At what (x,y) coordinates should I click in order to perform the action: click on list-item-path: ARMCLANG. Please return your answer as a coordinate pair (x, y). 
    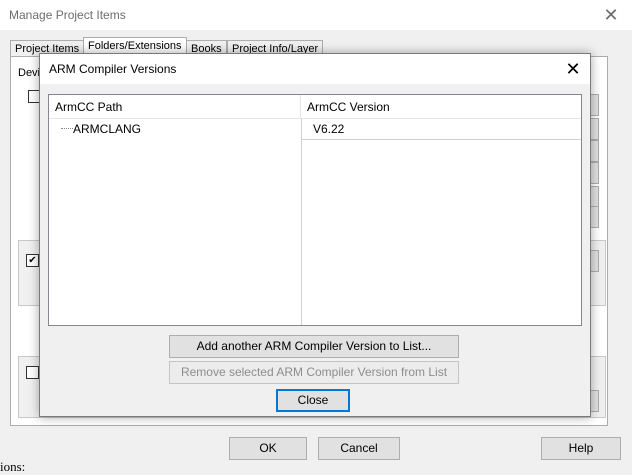
    Looking at the image, I should click on (107, 129).